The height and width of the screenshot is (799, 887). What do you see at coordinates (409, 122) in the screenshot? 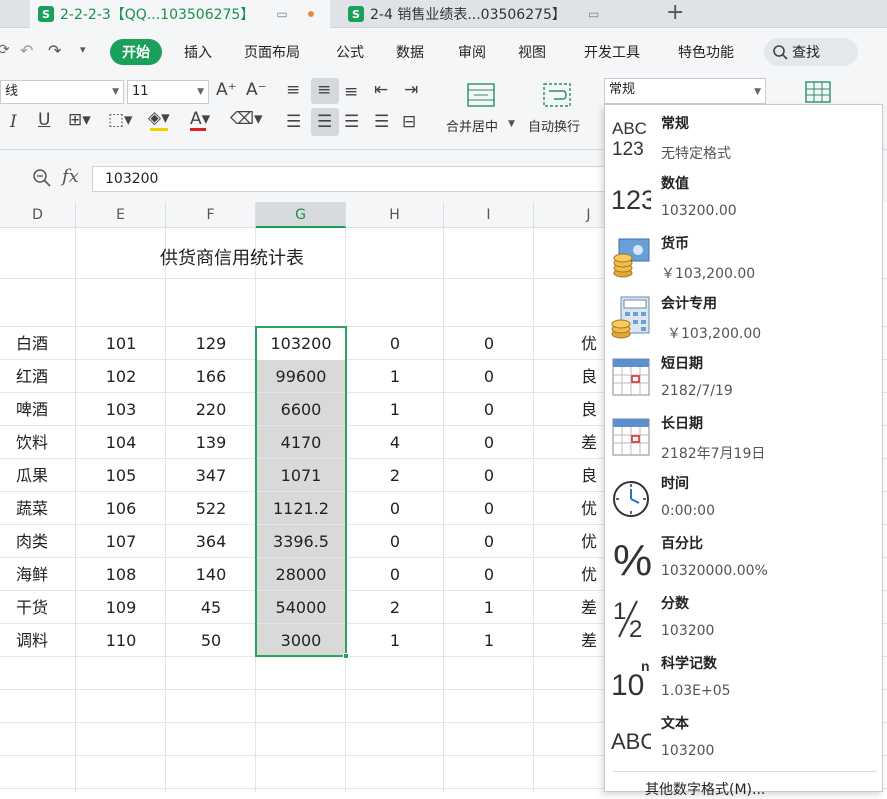
I see `distributed-align-icon: ⊟` at bounding box center [409, 122].